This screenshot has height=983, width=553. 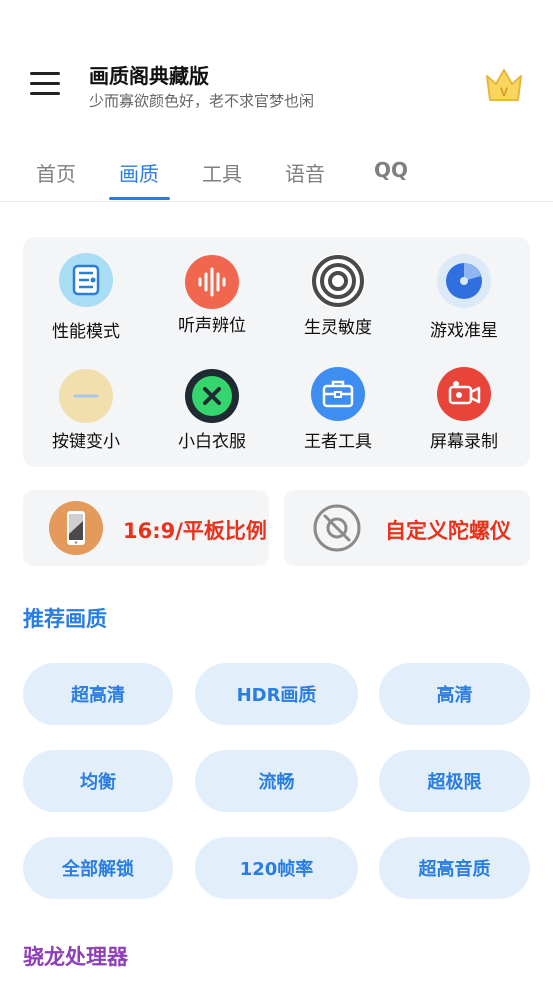 What do you see at coordinates (338, 442) in the screenshot?
I see `tool-label: 王者工具` at bounding box center [338, 442].